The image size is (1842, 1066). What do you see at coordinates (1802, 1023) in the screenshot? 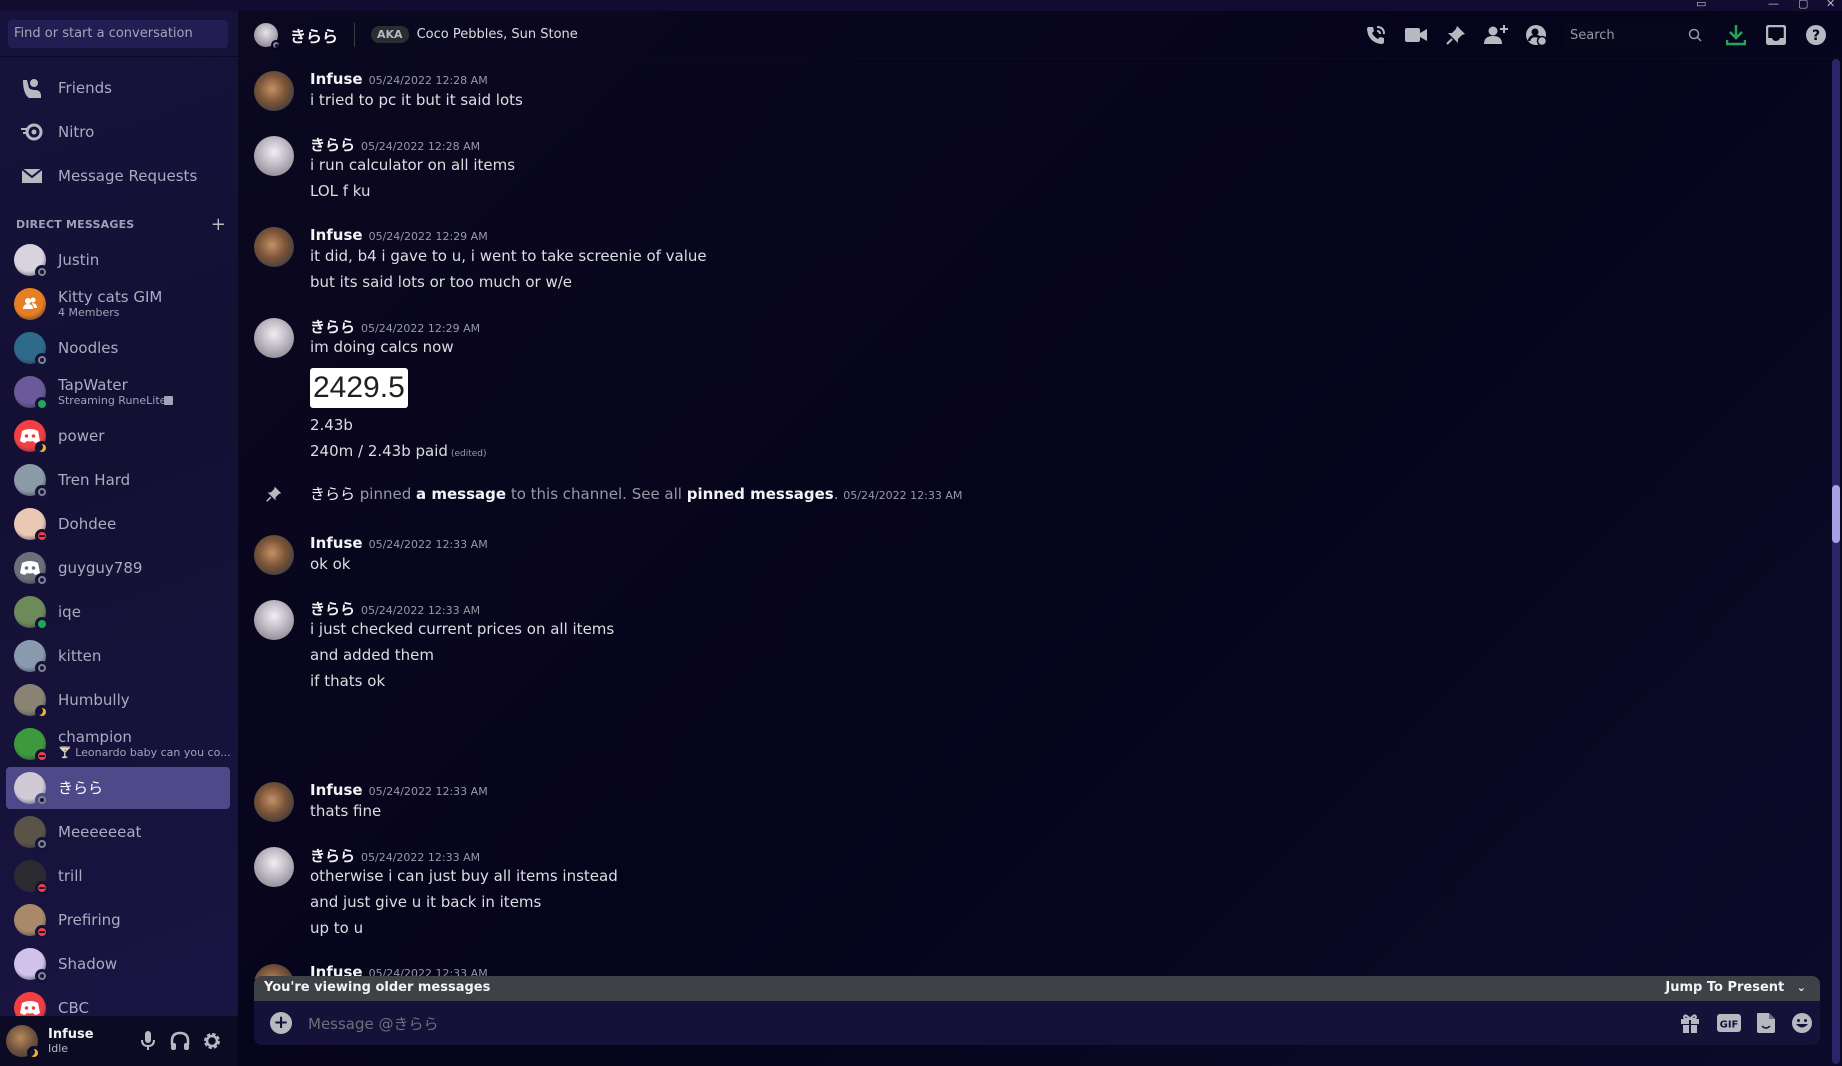
I see `emoji-icon` at bounding box center [1802, 1023].